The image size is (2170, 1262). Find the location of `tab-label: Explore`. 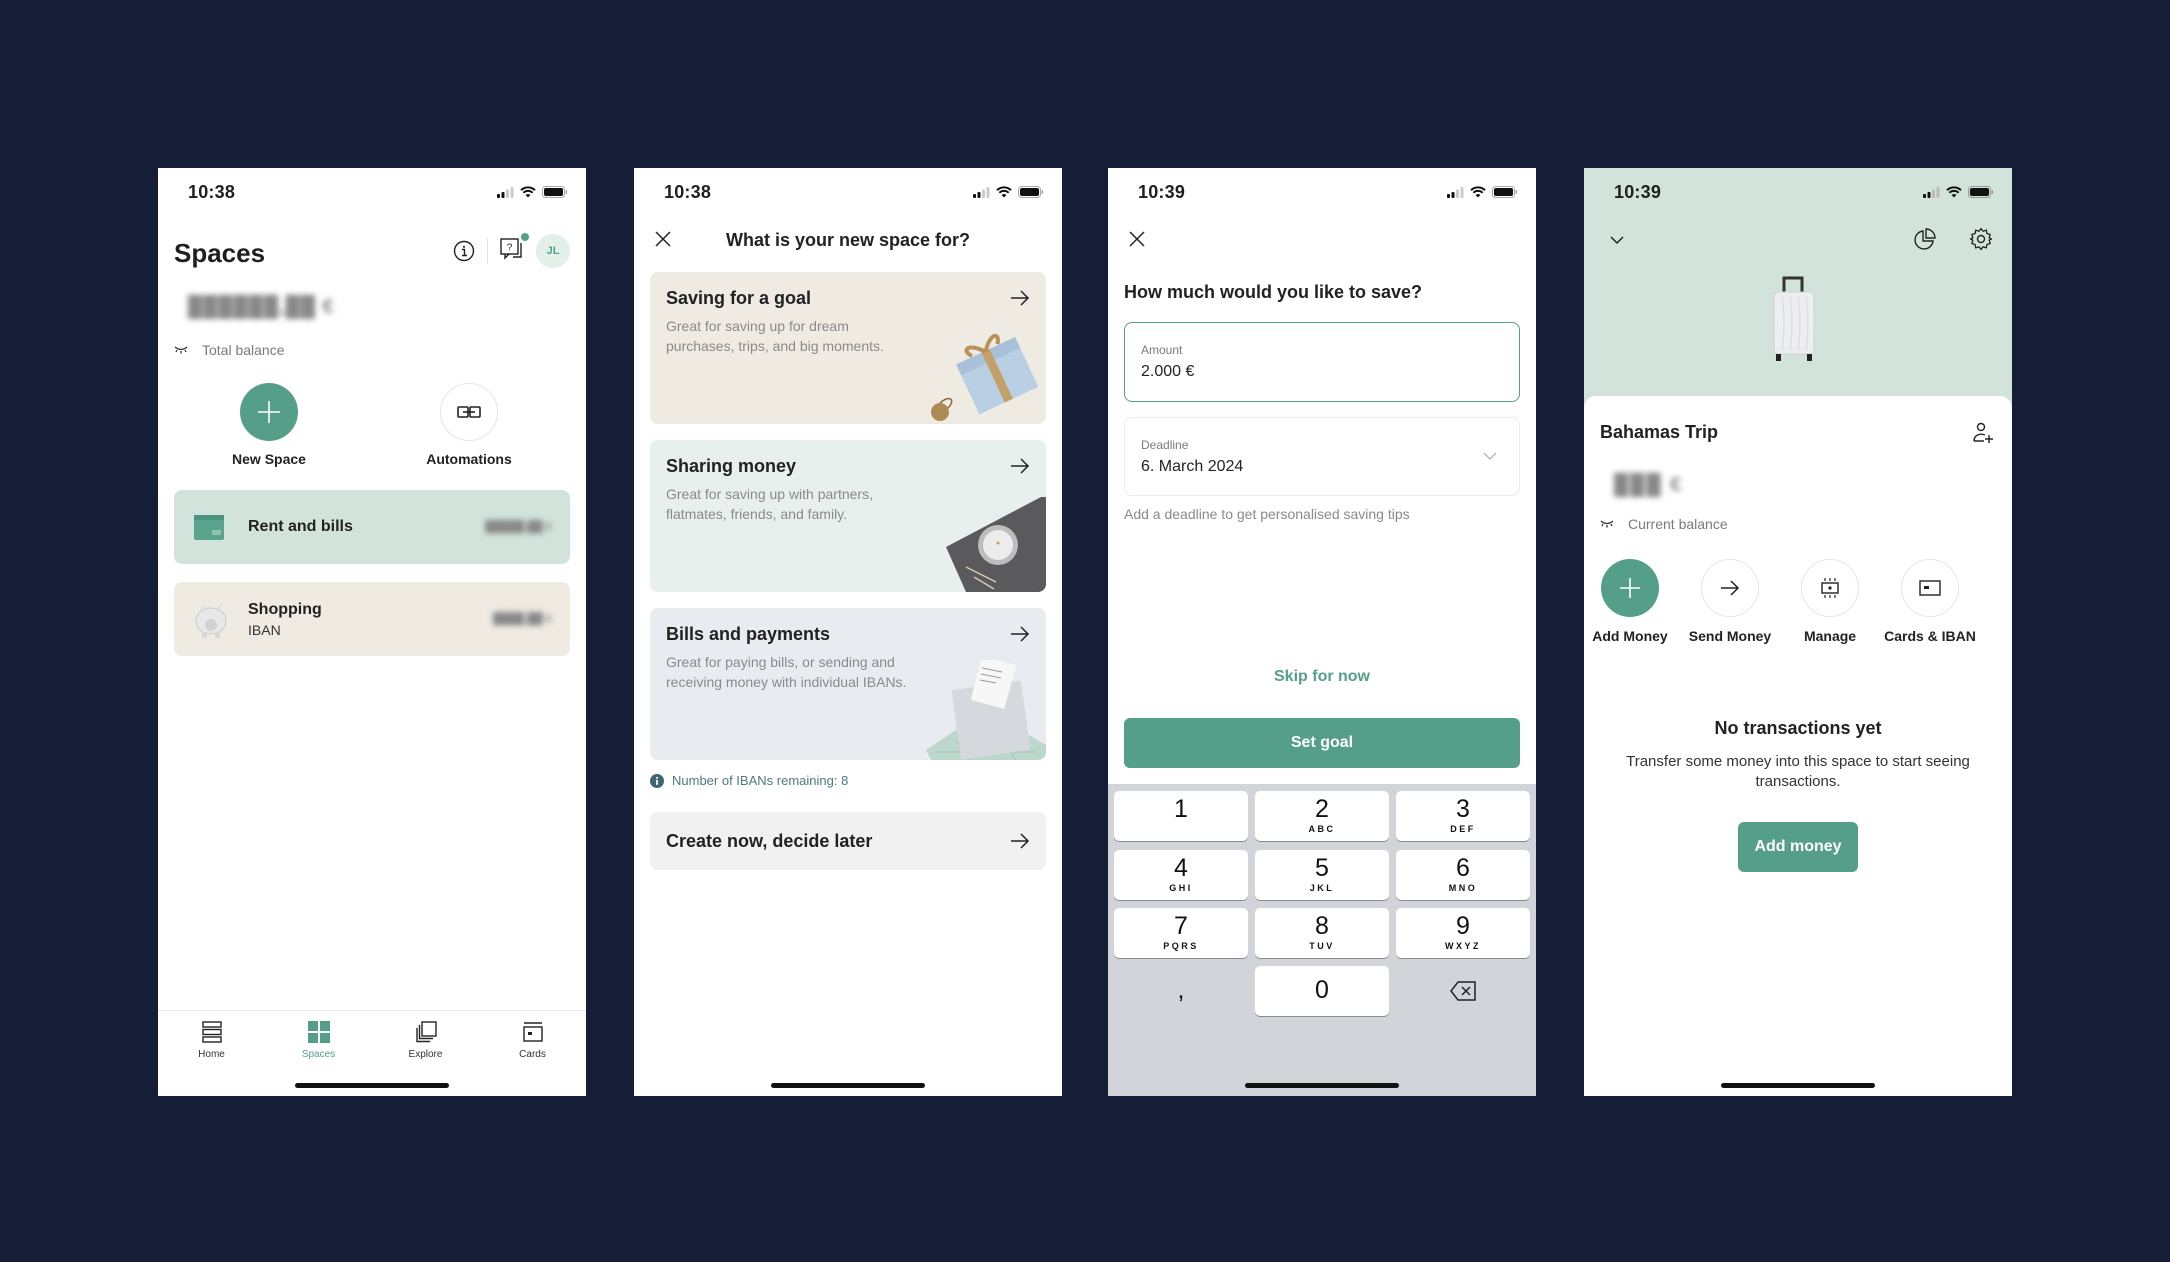

tab-label: Explore is located at coordinates (425, 1054).